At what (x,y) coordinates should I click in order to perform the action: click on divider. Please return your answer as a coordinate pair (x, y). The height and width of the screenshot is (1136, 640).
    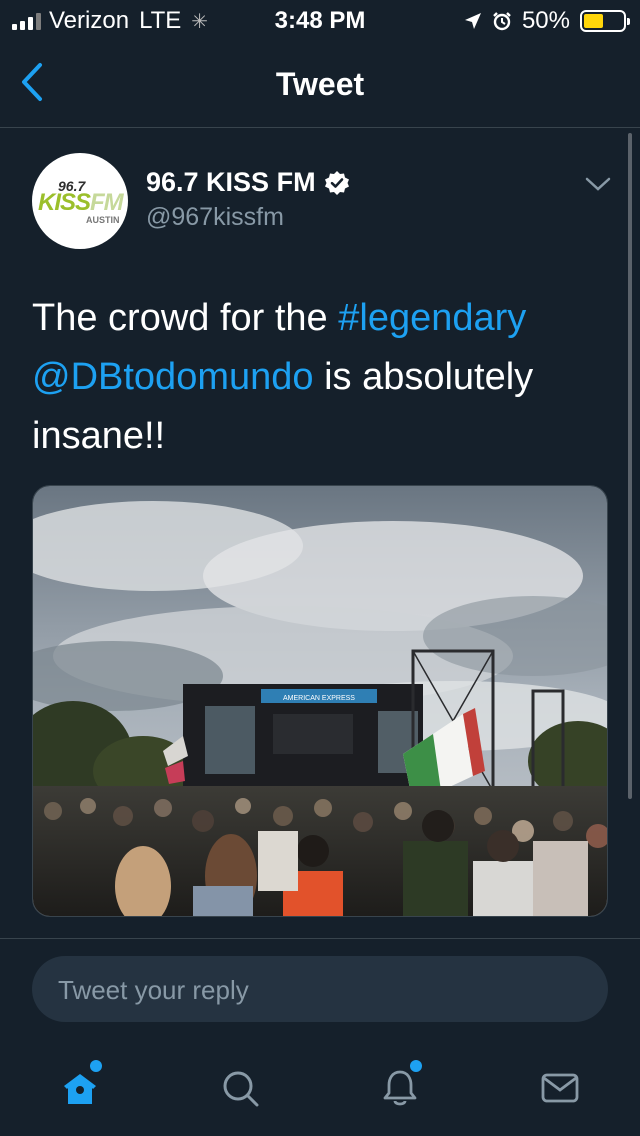
    Looking at the image, I should click on (320, 938).